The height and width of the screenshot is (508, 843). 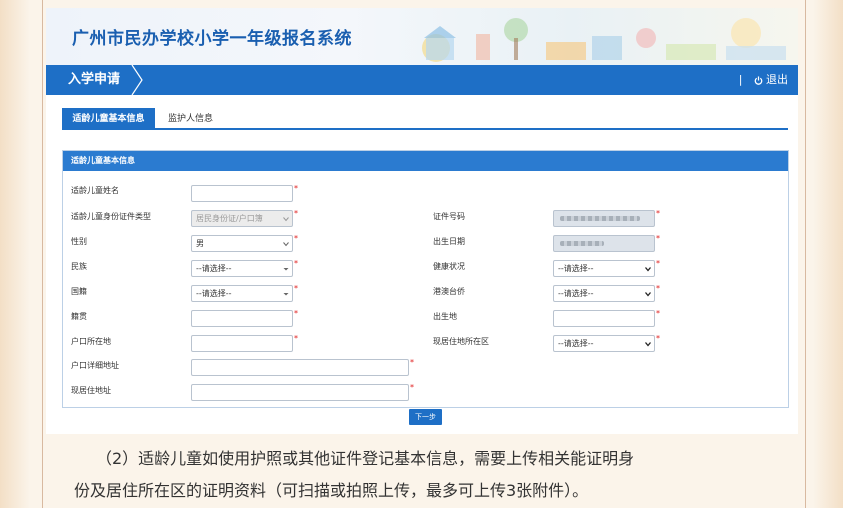 I want to click on caption-line-2: 份及居住所在区的证明资料（可扫描或拍照上传，最多可上传3张附件）。, so click(x=331, y=490).